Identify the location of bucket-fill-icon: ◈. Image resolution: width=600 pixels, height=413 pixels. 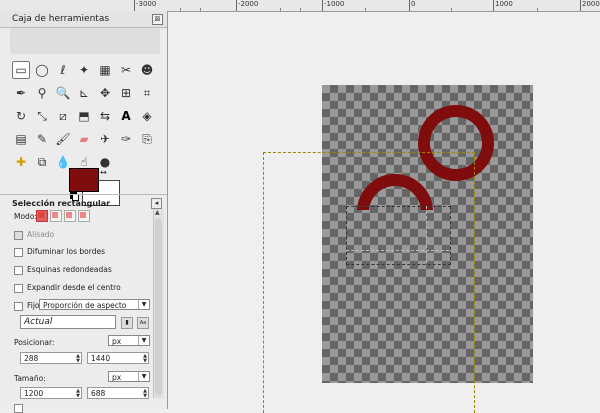
(147, 116).